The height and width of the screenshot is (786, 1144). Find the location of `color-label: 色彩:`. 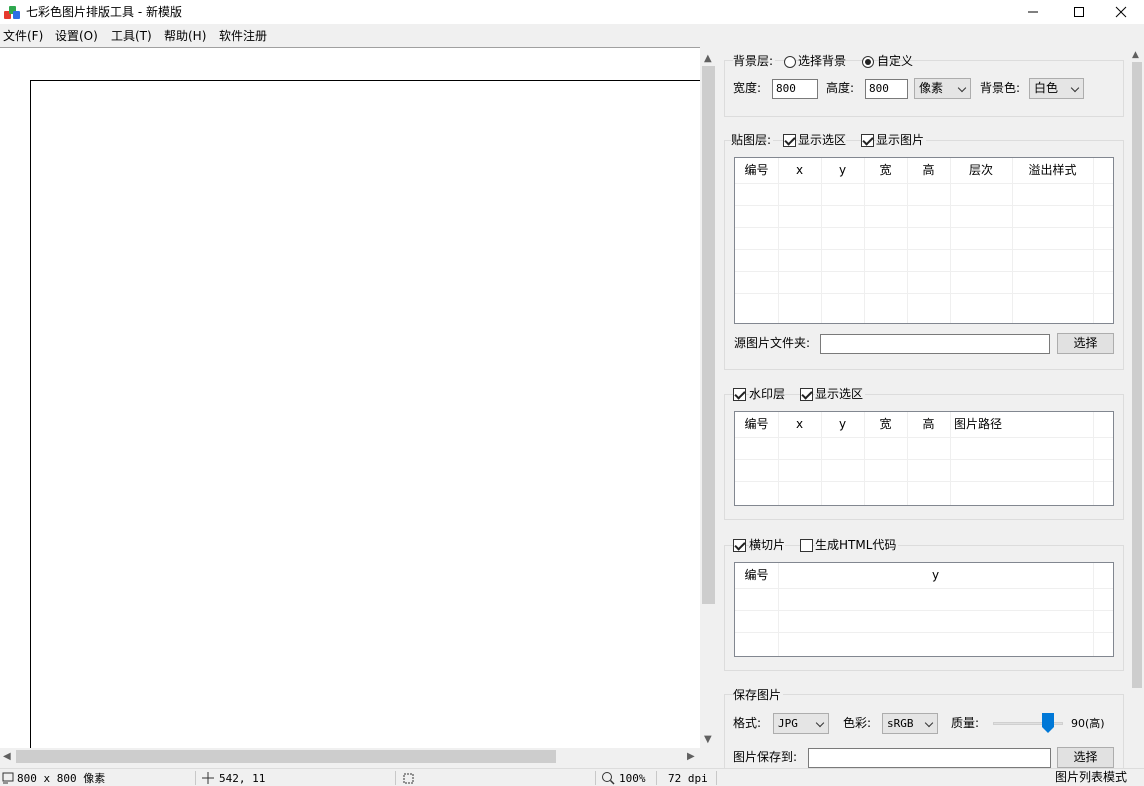

color-label: 色彩: is located at coordinates (857, 723).